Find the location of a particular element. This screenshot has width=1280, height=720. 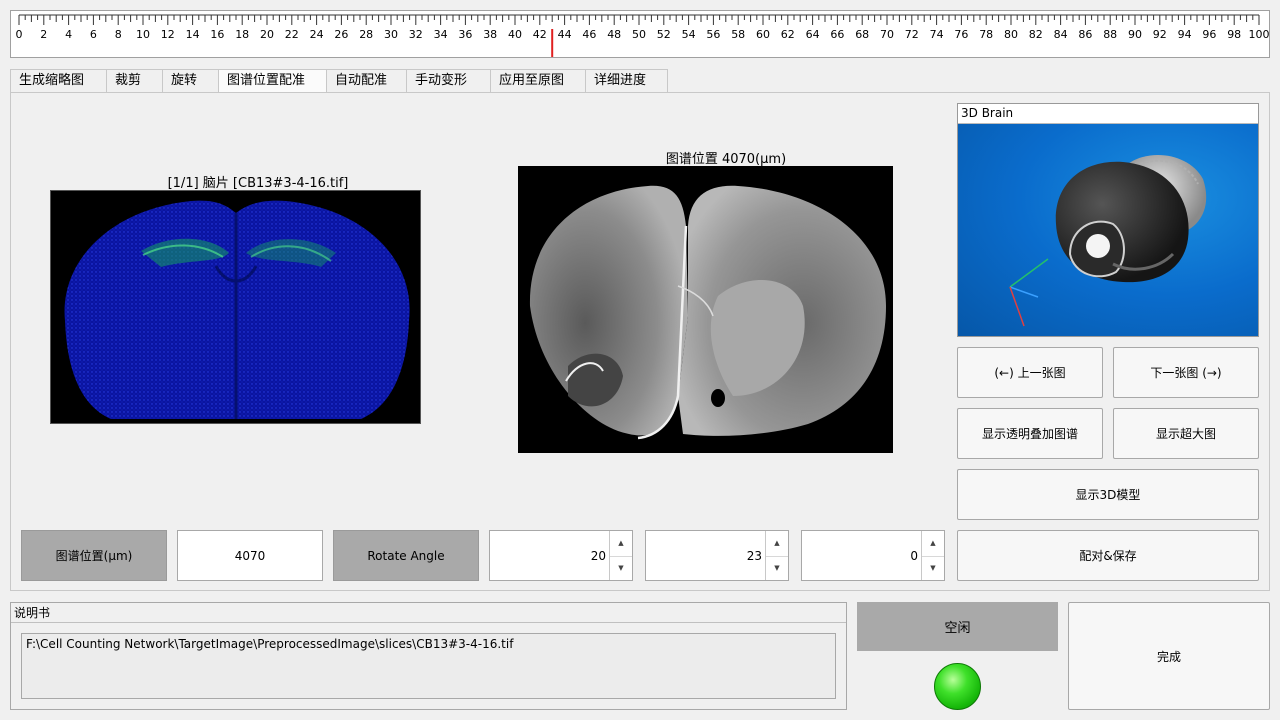

tab-label: 裁剪 is located at coordinates (128, 80).